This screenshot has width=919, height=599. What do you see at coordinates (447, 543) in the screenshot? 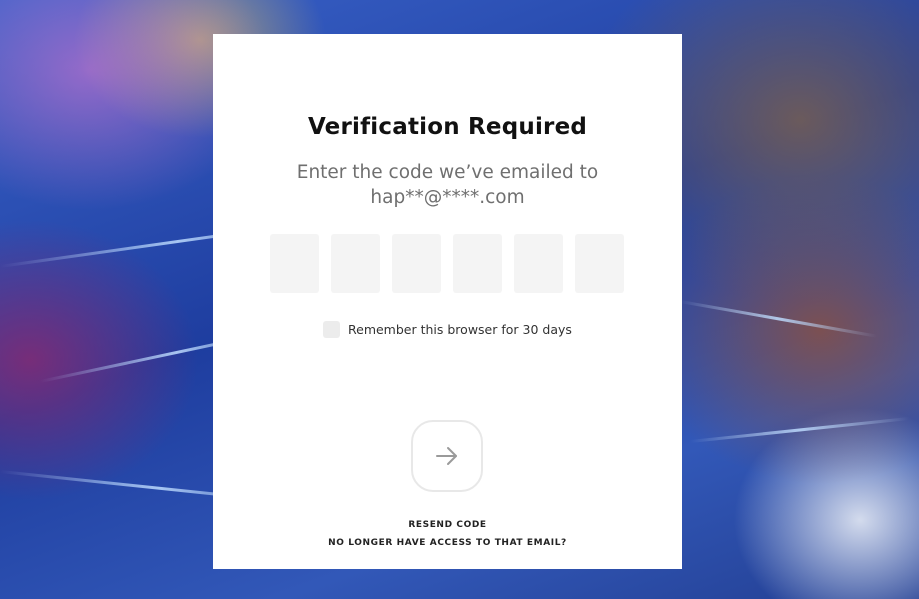
I see `no-access-link: NO LONGER HAVE ACCESS TO THAT EMAIL?` at bounding box center [447, 543].